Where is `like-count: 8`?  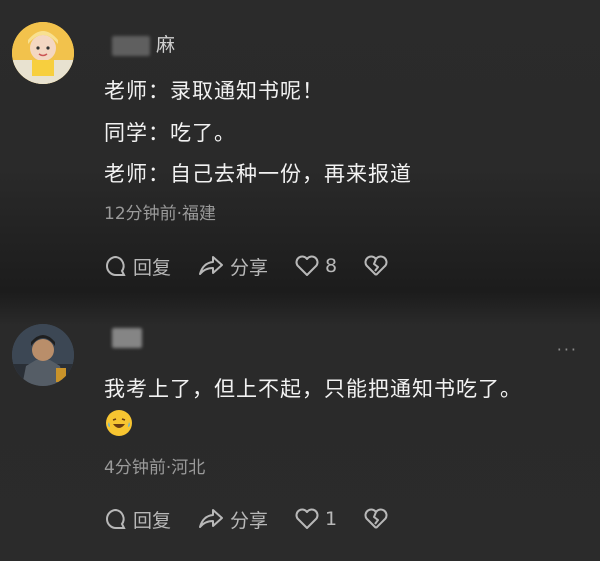 like-count: 8 is located at coordinates (331, 266).